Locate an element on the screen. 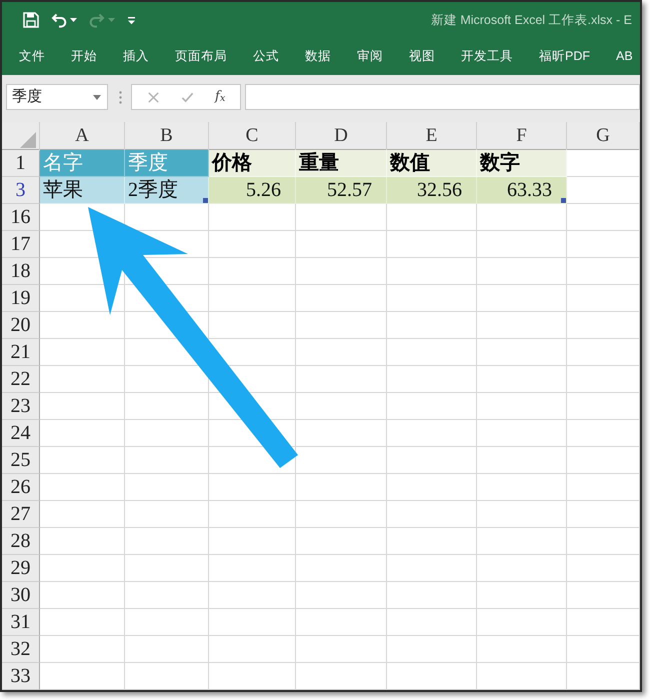 The image size is (650, 700). close-icon is located at coordinates (153, 97).